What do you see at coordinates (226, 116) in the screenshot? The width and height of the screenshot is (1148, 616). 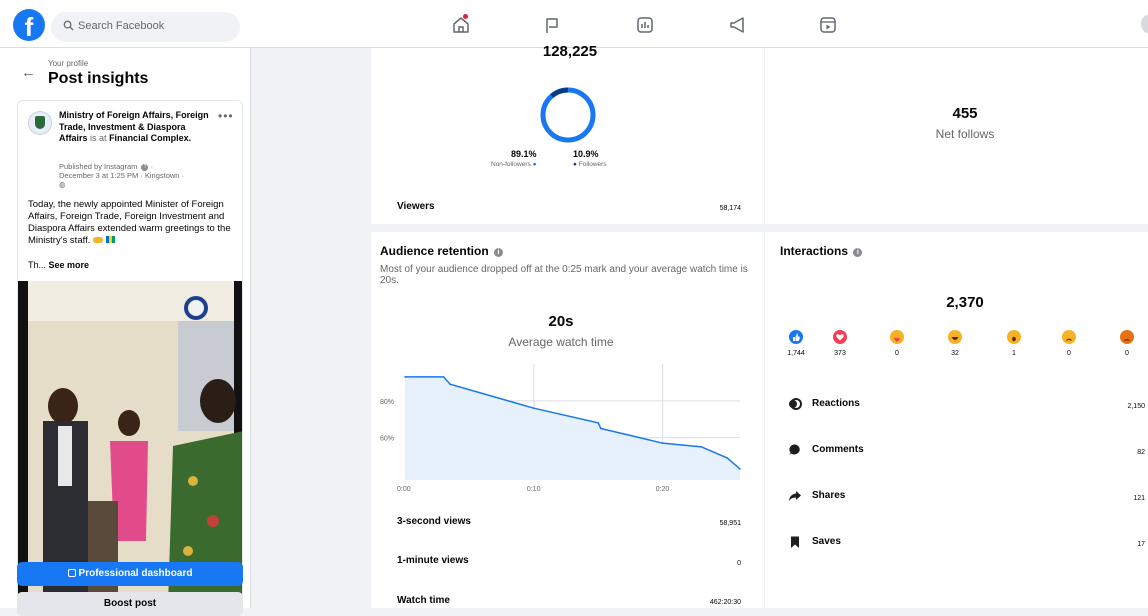 I see `more-options-icon: •••` at bounding box center [226, 116].